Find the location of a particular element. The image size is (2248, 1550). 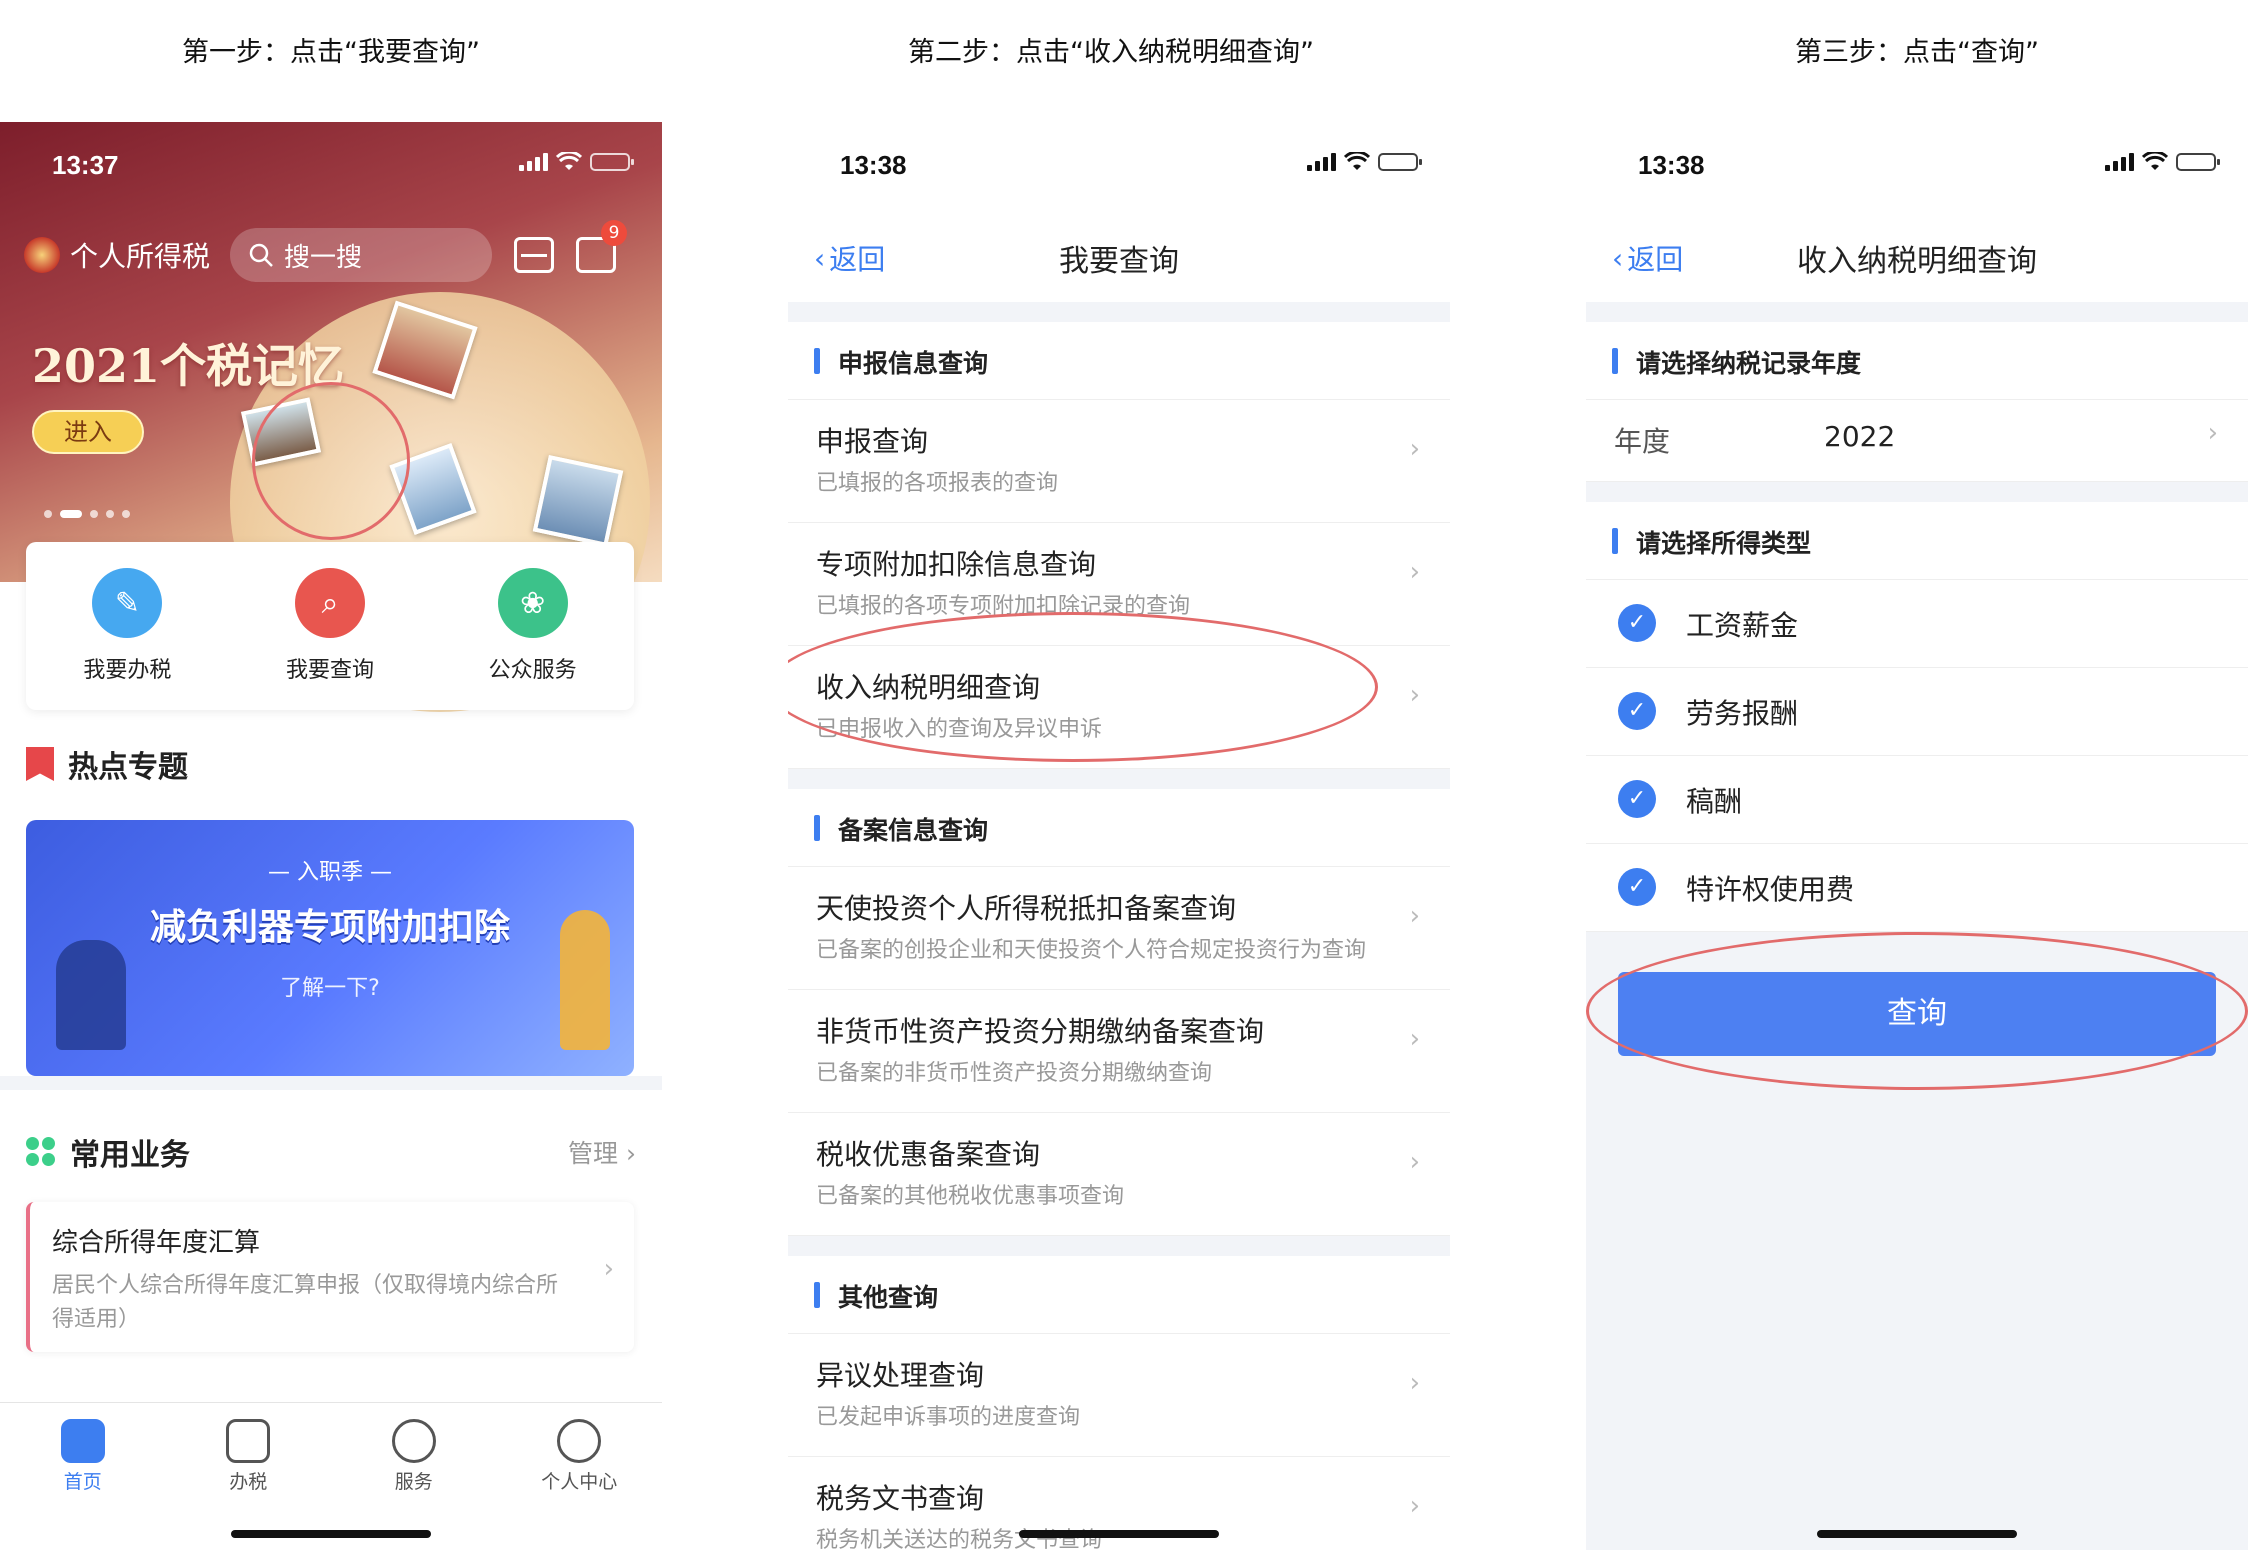

nav-bar: ‹ 返回 我要查询 is located at coordinates (1119, 257).